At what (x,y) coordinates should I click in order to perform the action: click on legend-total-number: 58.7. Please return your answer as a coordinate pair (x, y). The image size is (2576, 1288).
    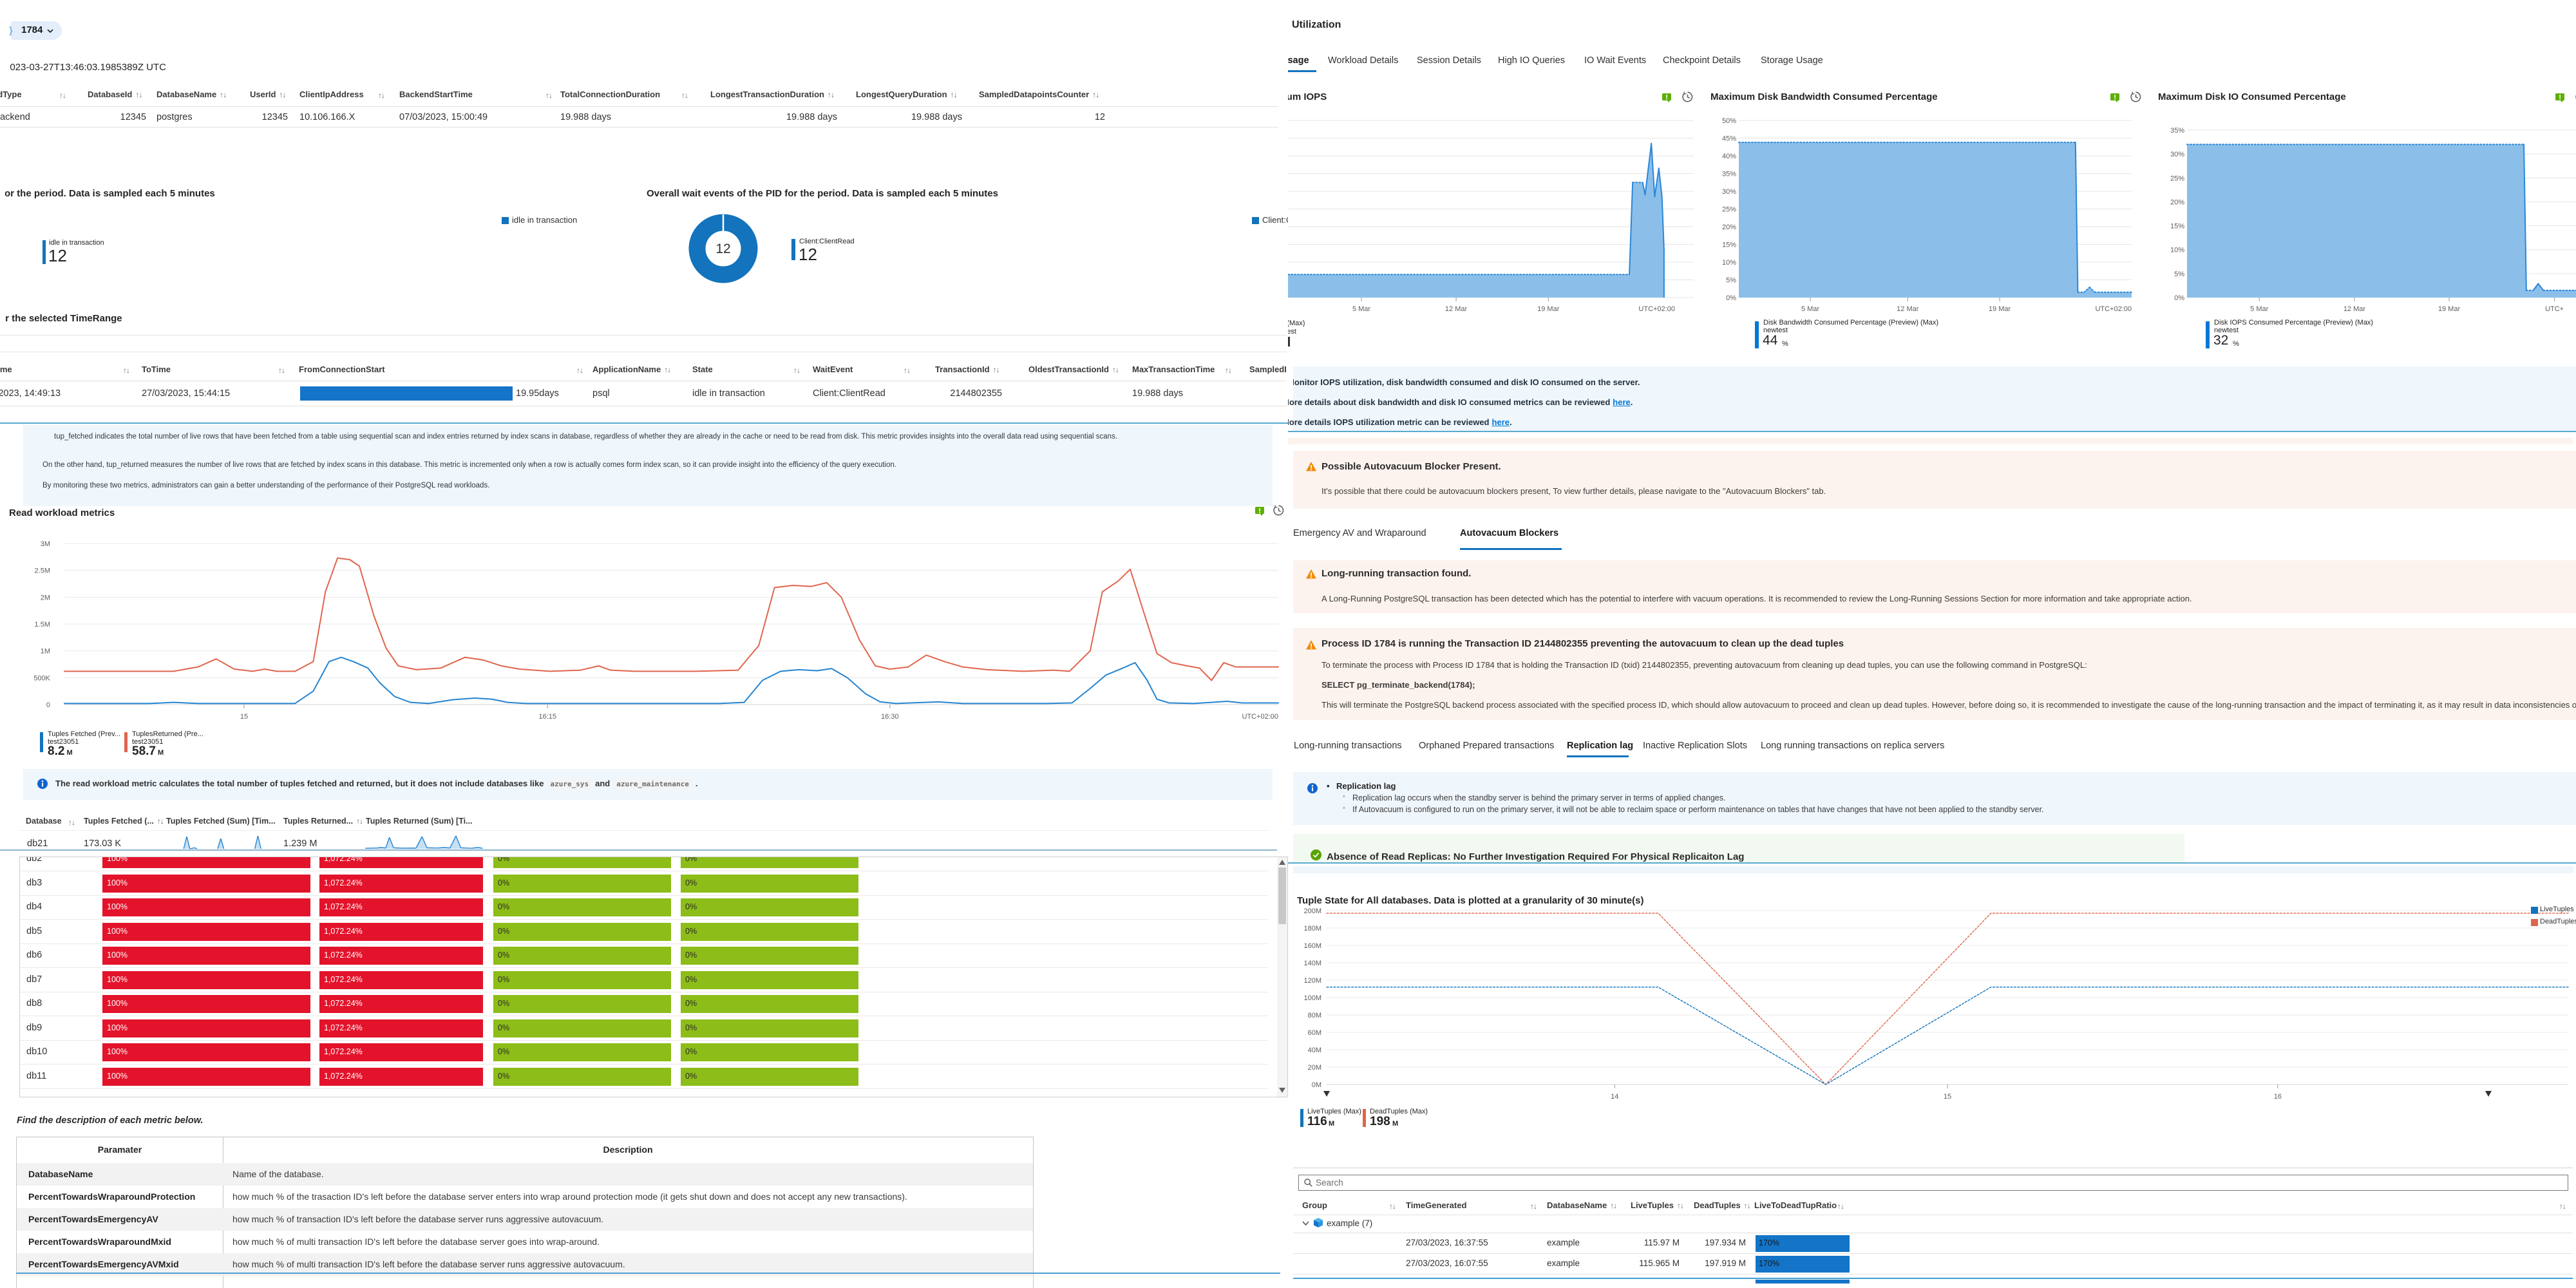
    Looking at the image, I should click on (144, 751).